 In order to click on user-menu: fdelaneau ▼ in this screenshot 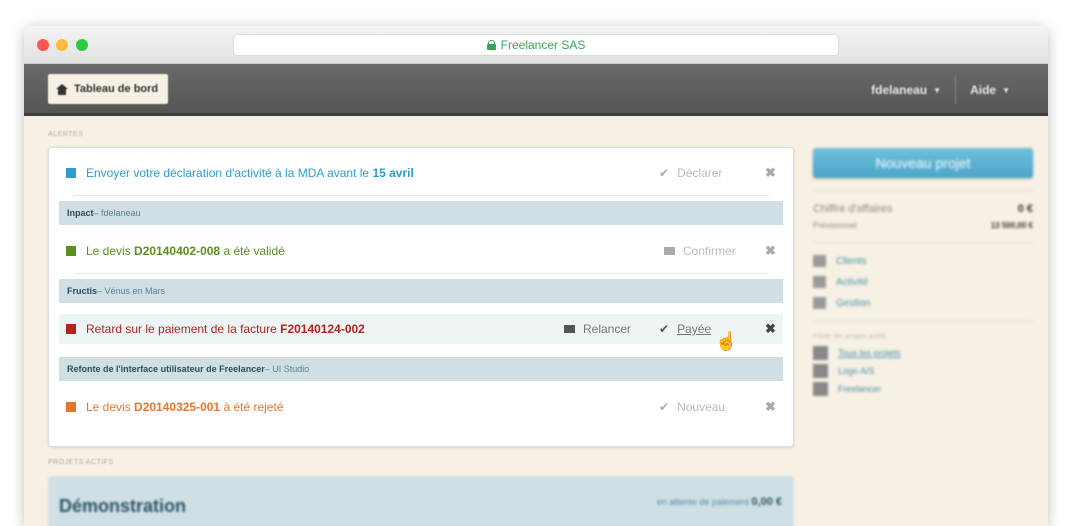, I will do `click(906, 90)`.